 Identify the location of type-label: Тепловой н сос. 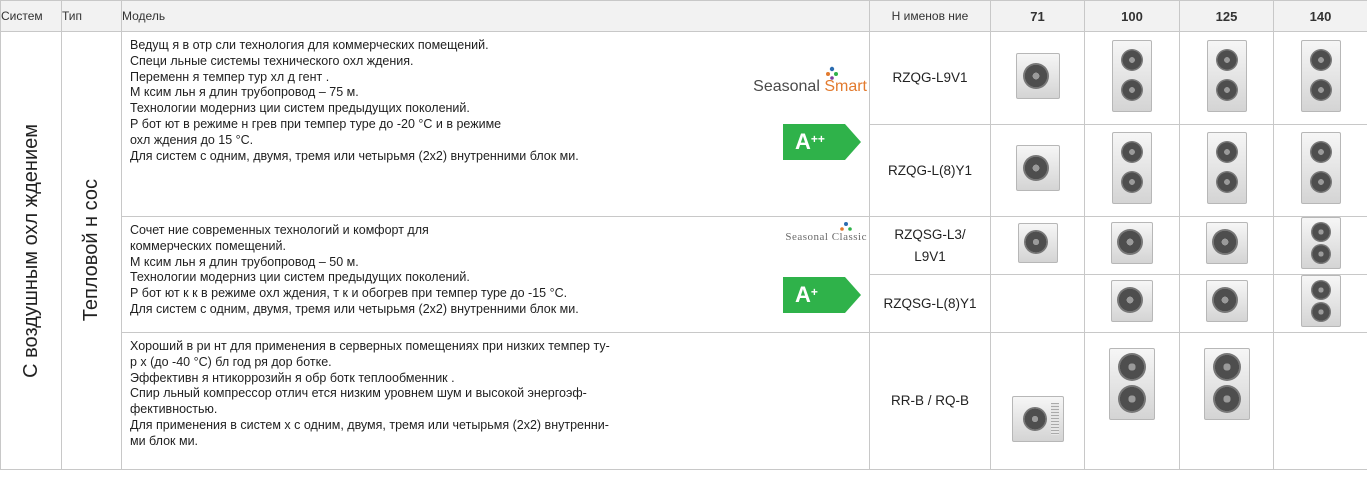
(91, 250).